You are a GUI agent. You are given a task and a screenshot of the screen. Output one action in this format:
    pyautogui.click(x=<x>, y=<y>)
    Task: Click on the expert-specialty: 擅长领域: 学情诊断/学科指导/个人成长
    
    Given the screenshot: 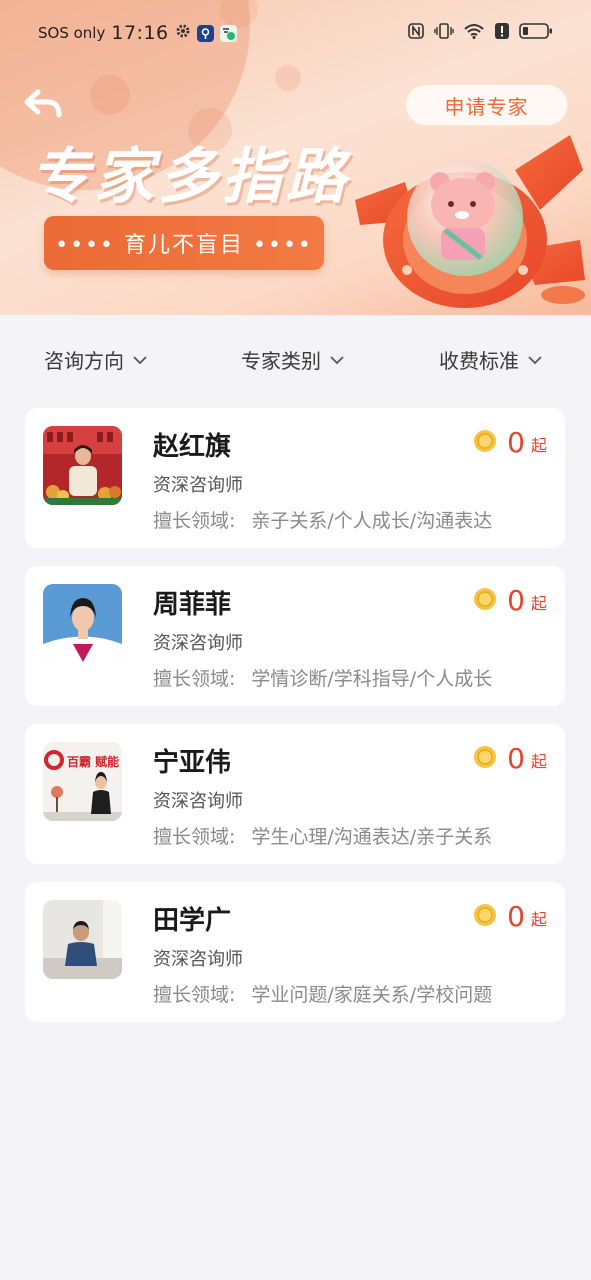 What is the action you would take?
    pyautogui.click(x=322, y=677)
    